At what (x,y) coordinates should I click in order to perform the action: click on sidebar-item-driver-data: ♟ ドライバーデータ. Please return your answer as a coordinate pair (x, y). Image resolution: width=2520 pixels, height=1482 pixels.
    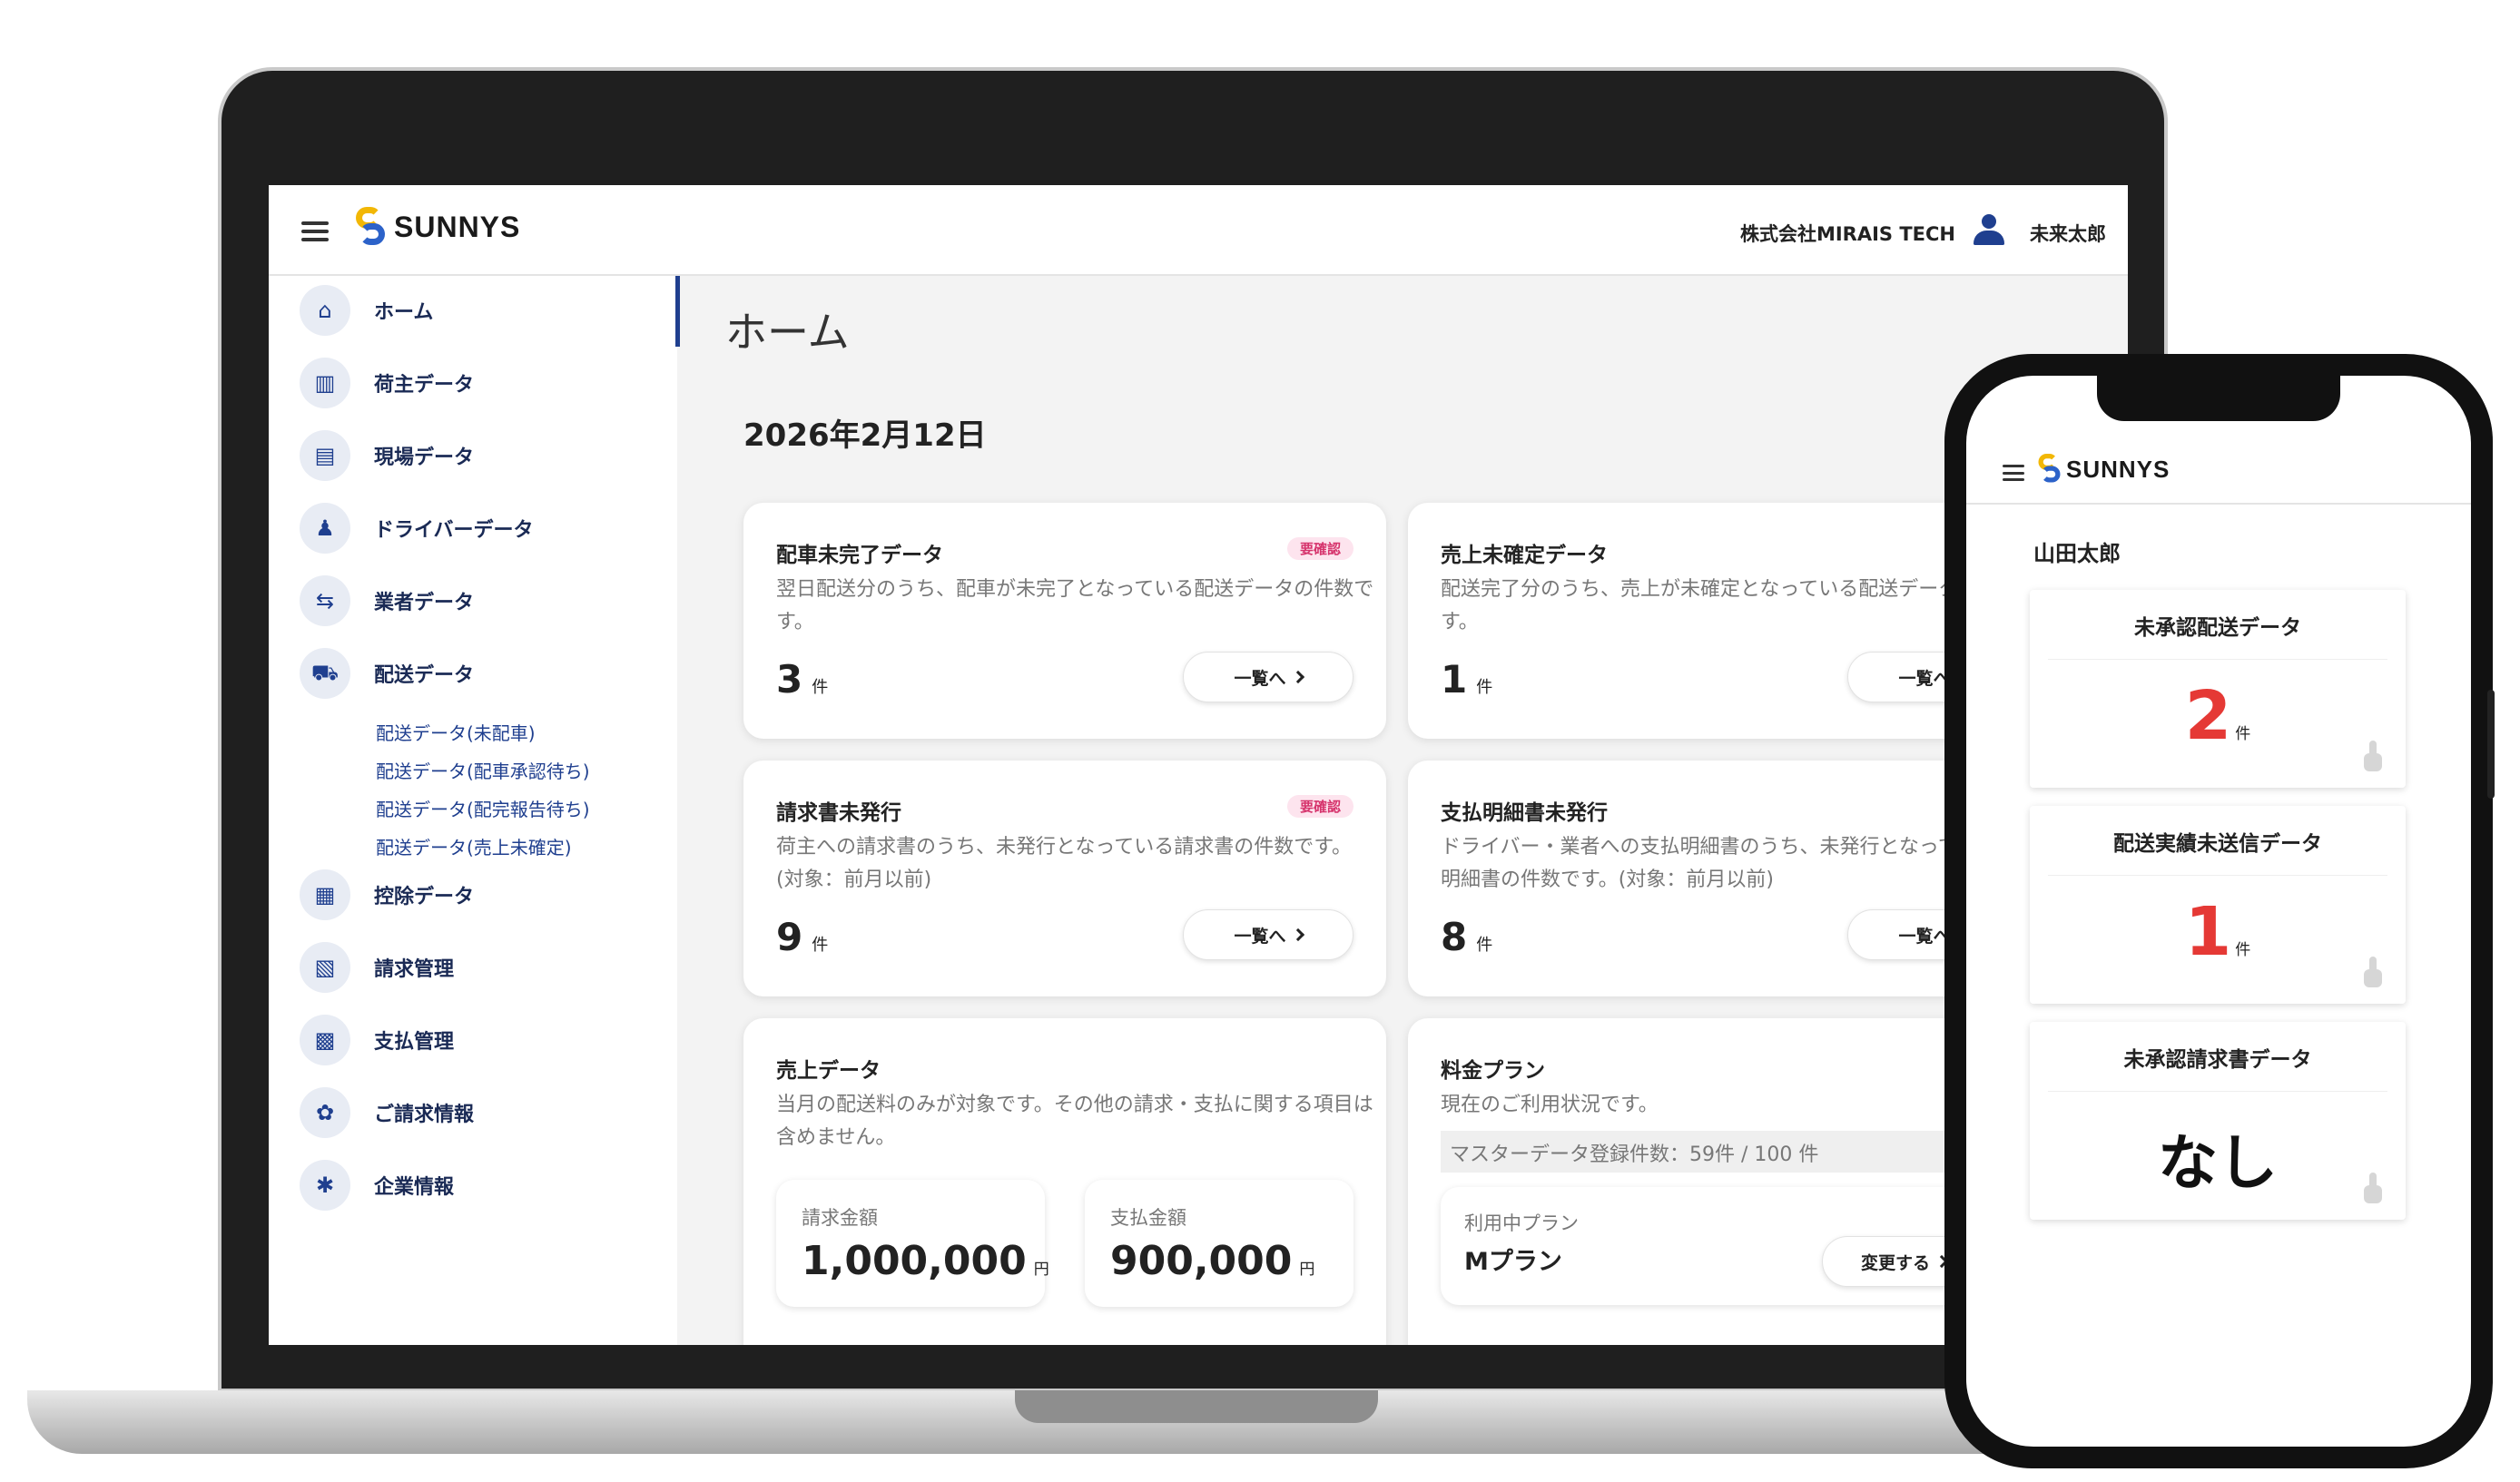
    Looking at the image, I should click on (417, 528).